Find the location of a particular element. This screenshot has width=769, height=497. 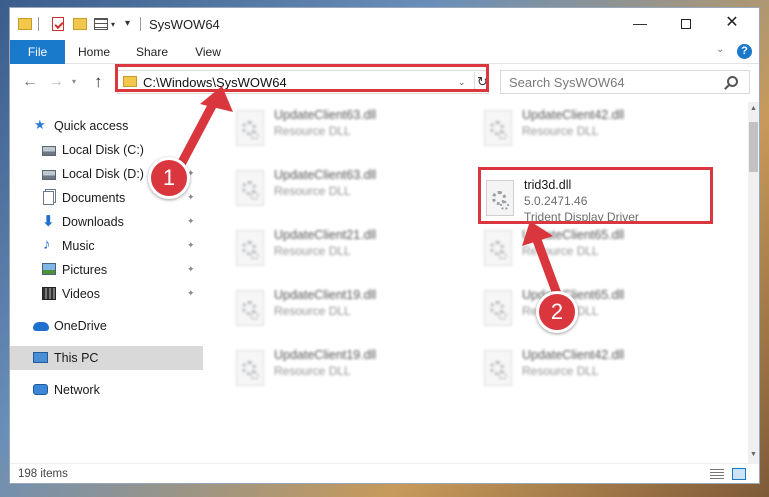

view-options-icon is located at coordinates (101, 24).